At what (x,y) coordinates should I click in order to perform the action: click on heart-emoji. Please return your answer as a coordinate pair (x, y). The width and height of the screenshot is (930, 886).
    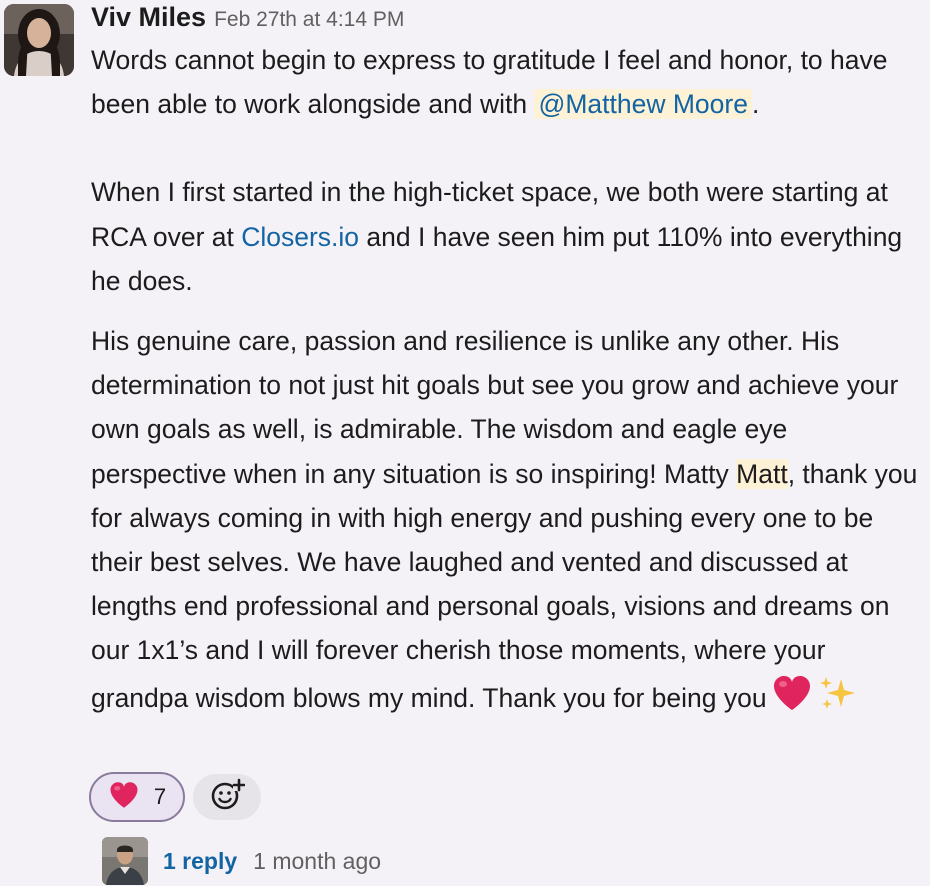
    Looking at the image, I should click on (792, 699).